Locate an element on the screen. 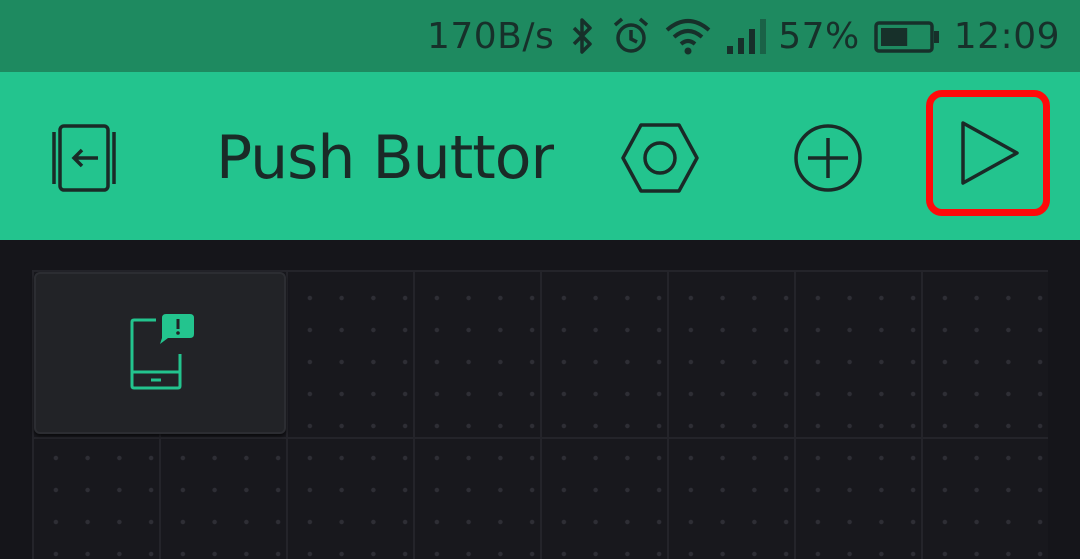 The width and height of the screenshot is (1080, 559). play-button is located at coordinates (988, 153).